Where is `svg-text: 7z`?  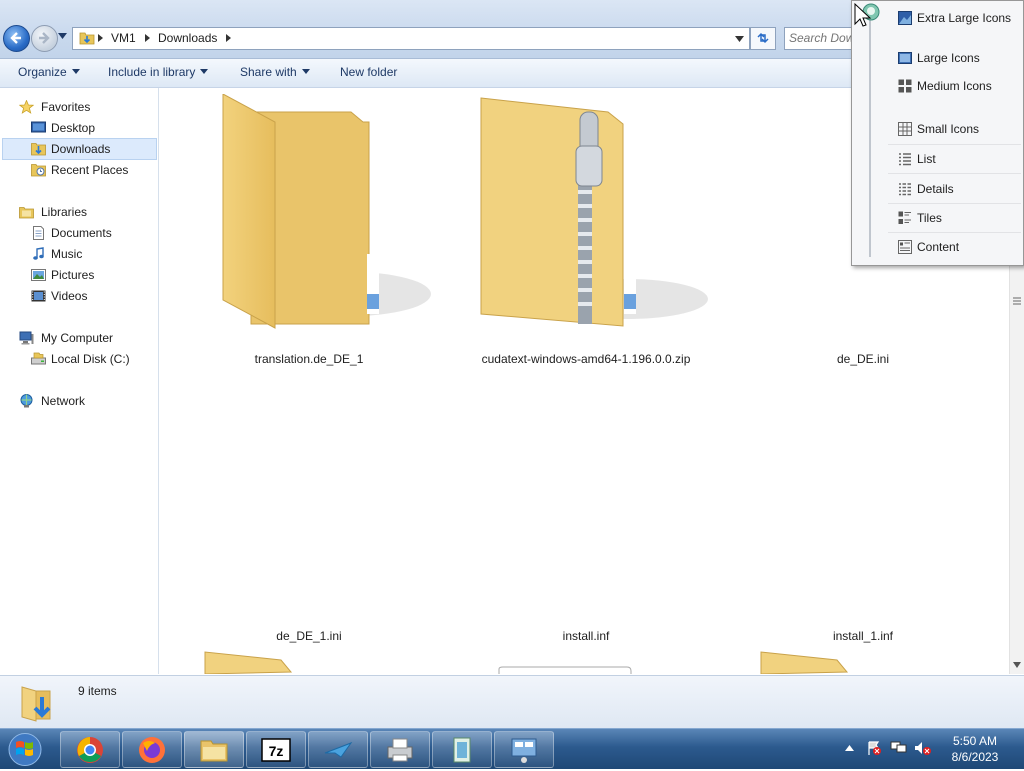 svg-text: 7z is located at coordinates (276, 751).